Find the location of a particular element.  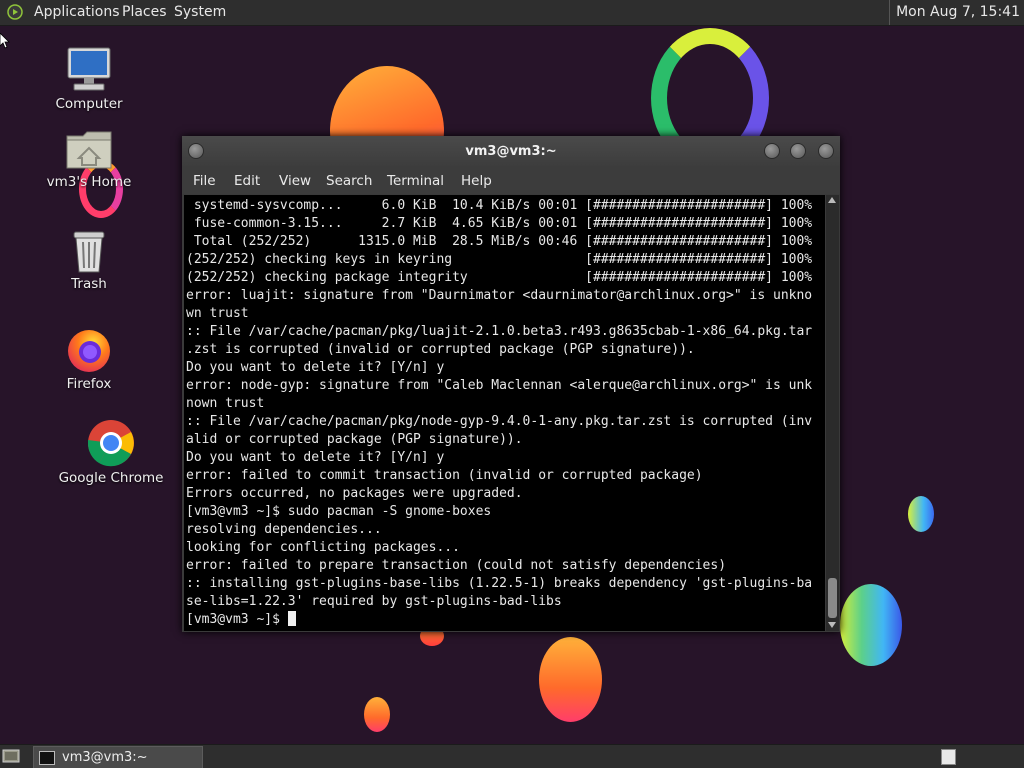

window-title: vm3@vm3:~ is located at coordinates (511, 151).